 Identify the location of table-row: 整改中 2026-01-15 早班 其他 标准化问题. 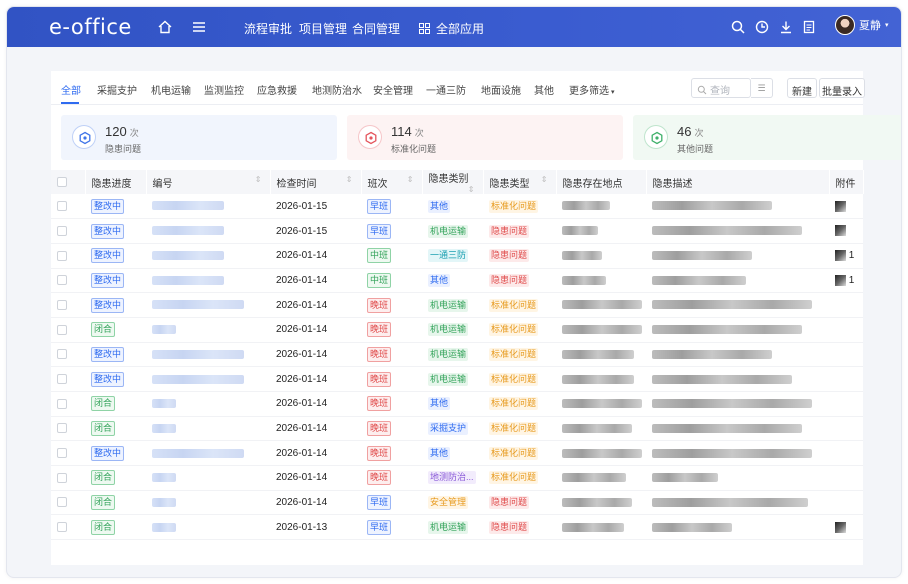
(457, 207).